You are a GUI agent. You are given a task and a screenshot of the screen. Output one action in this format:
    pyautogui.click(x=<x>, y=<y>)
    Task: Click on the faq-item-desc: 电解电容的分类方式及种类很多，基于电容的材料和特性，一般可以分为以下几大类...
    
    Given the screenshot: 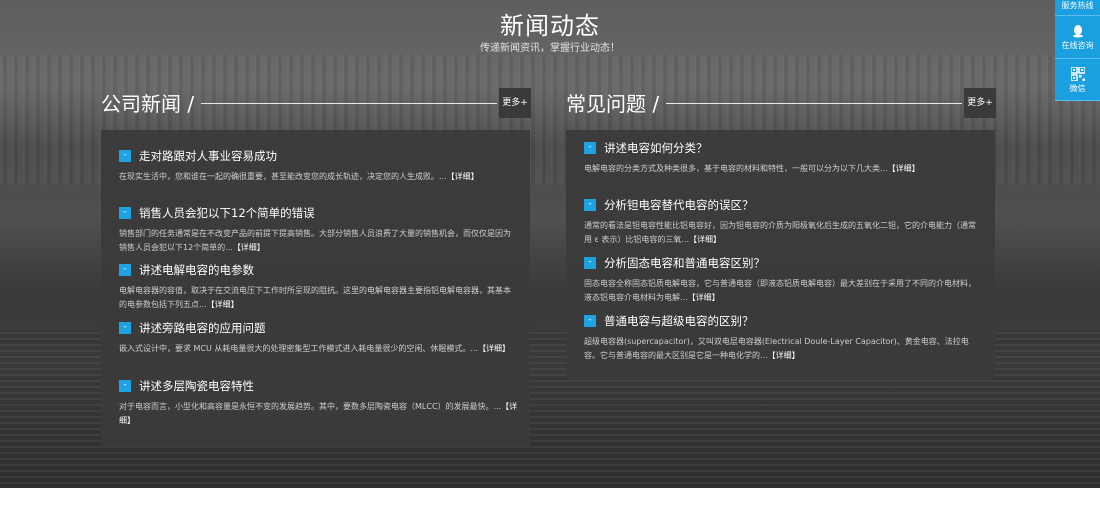 What is the action you would take?
    pyautogui.click(x=736, y=168)
    